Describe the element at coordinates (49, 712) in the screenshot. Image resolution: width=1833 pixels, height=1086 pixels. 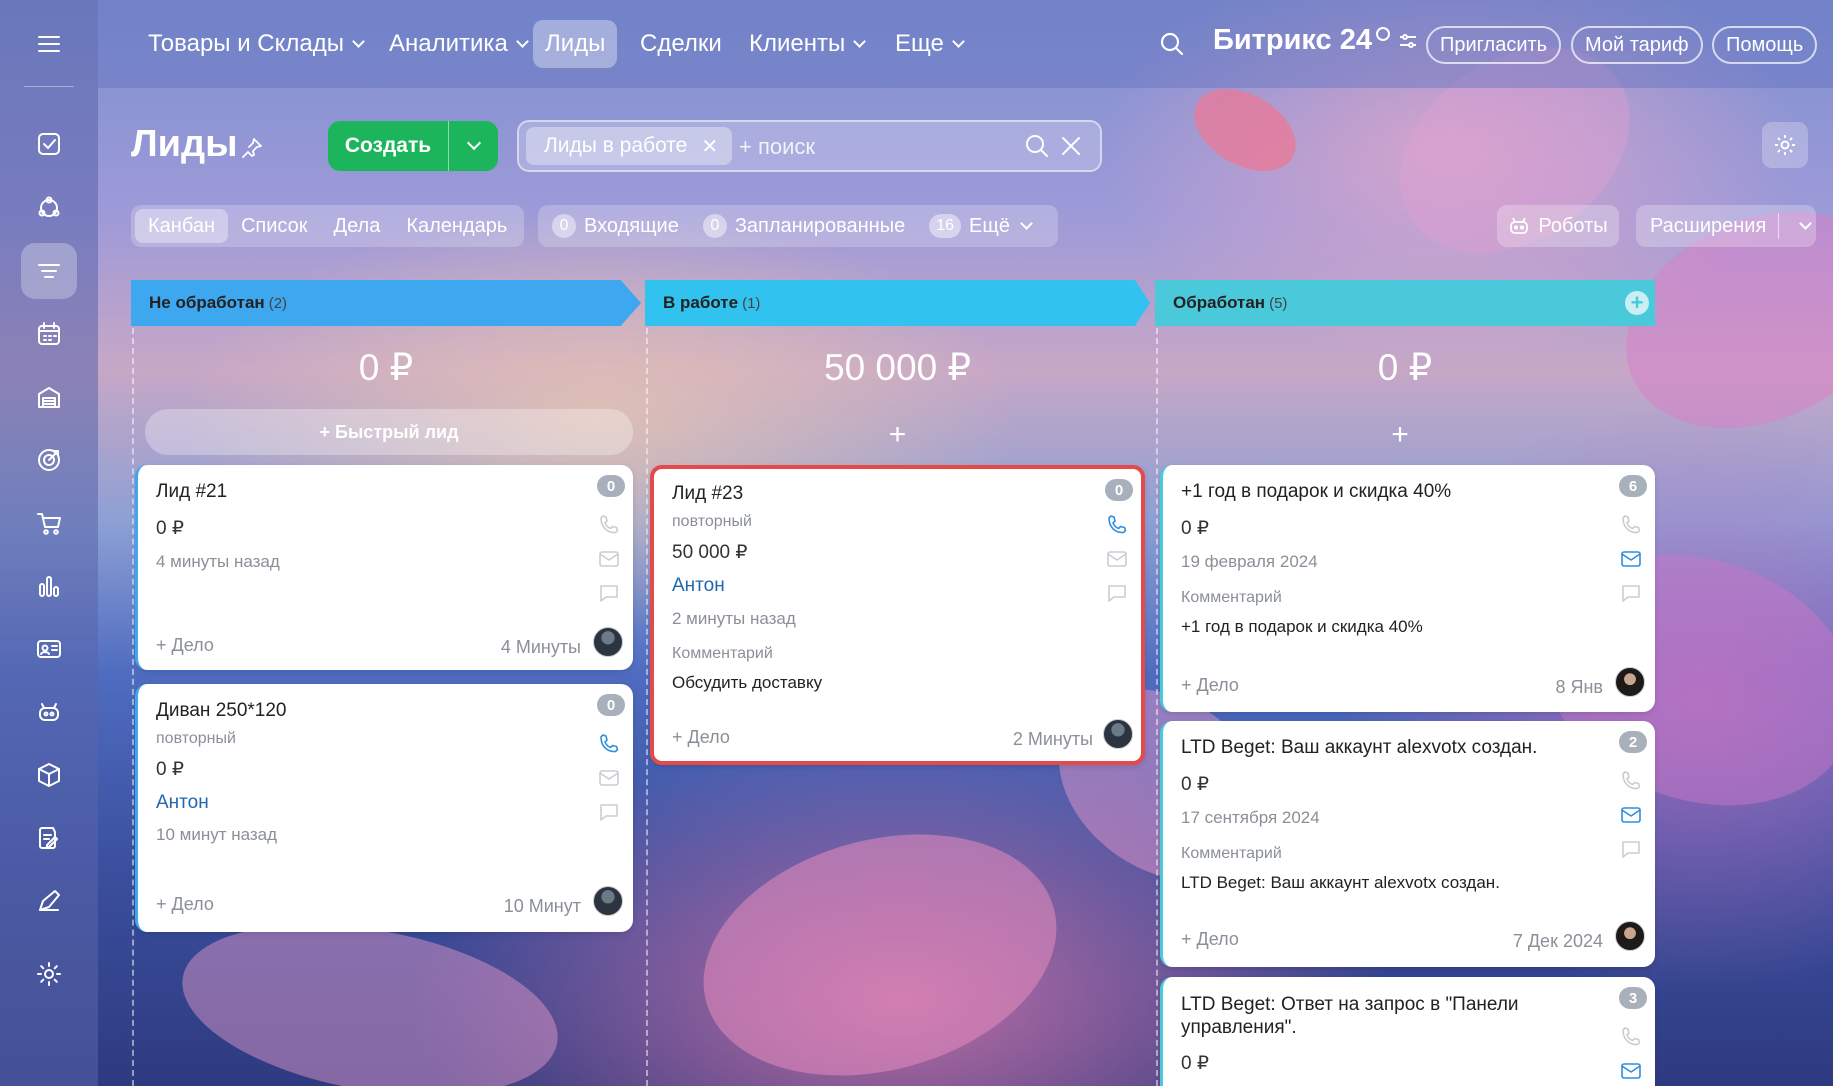
I see `robot-icon` at that location.